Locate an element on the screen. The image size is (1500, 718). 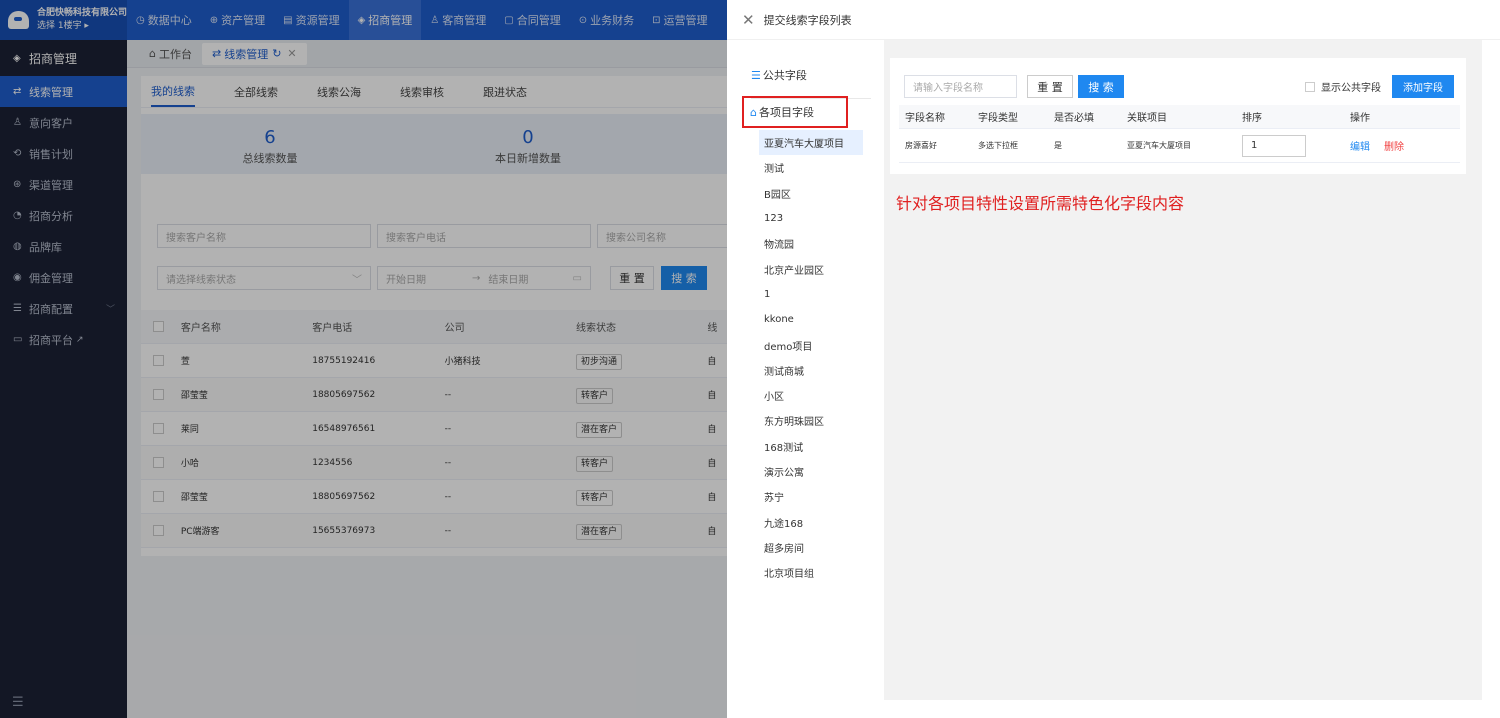
annotation-text: 针对各项目特性设置所需特色化字段内容 is located at coordinates (1040, 203).